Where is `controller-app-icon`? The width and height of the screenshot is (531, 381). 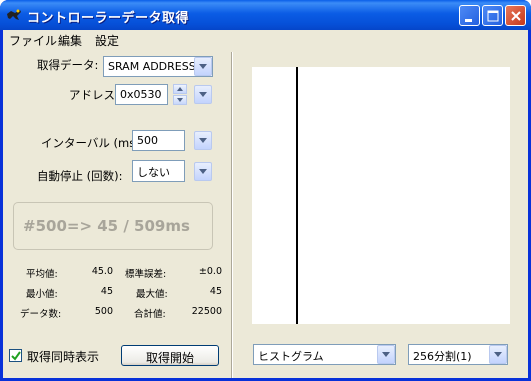
controller-app-icon is located at coordinates (14, 14).